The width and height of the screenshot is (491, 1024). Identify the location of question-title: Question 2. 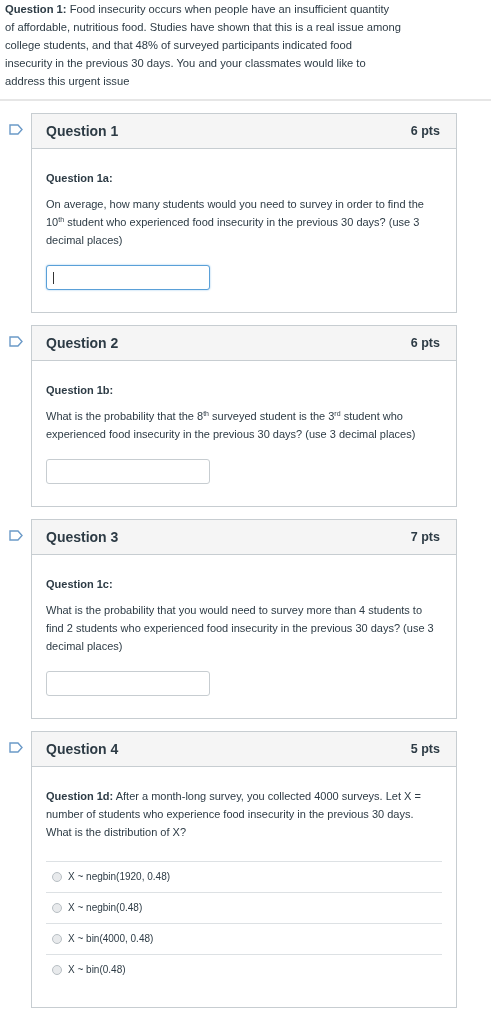
(82, 343).